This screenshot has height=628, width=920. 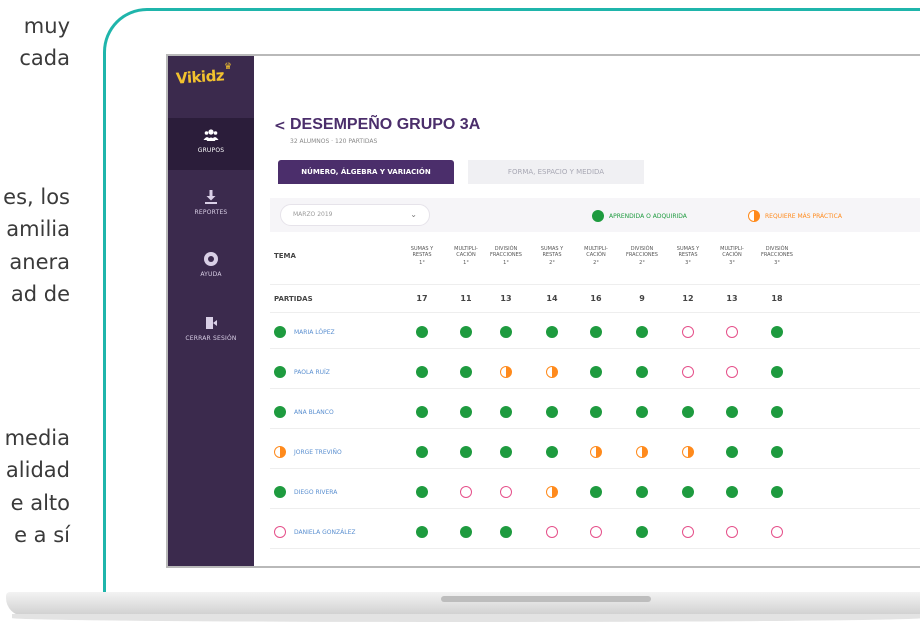 I want to click on partidas-count: 16, so click(x=596, y=298).